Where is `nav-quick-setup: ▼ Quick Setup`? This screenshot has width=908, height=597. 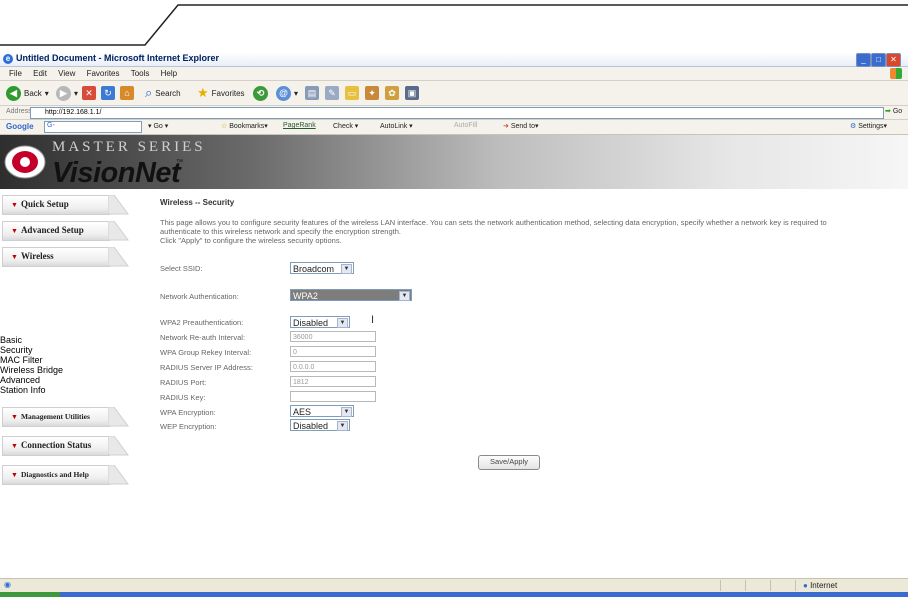
nav-quick-setup: ▼ Quick Setup is located at coordinates (65, 205).